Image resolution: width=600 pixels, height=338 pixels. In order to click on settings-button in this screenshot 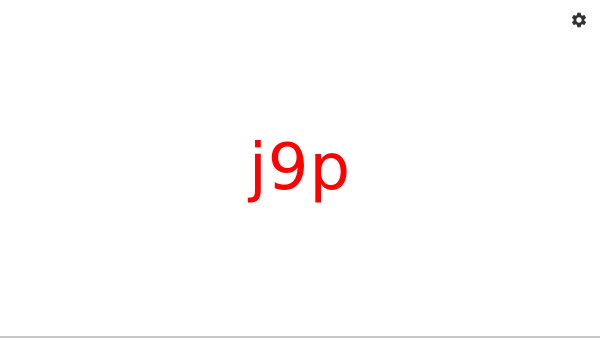, I will do `click(579, 20)`.